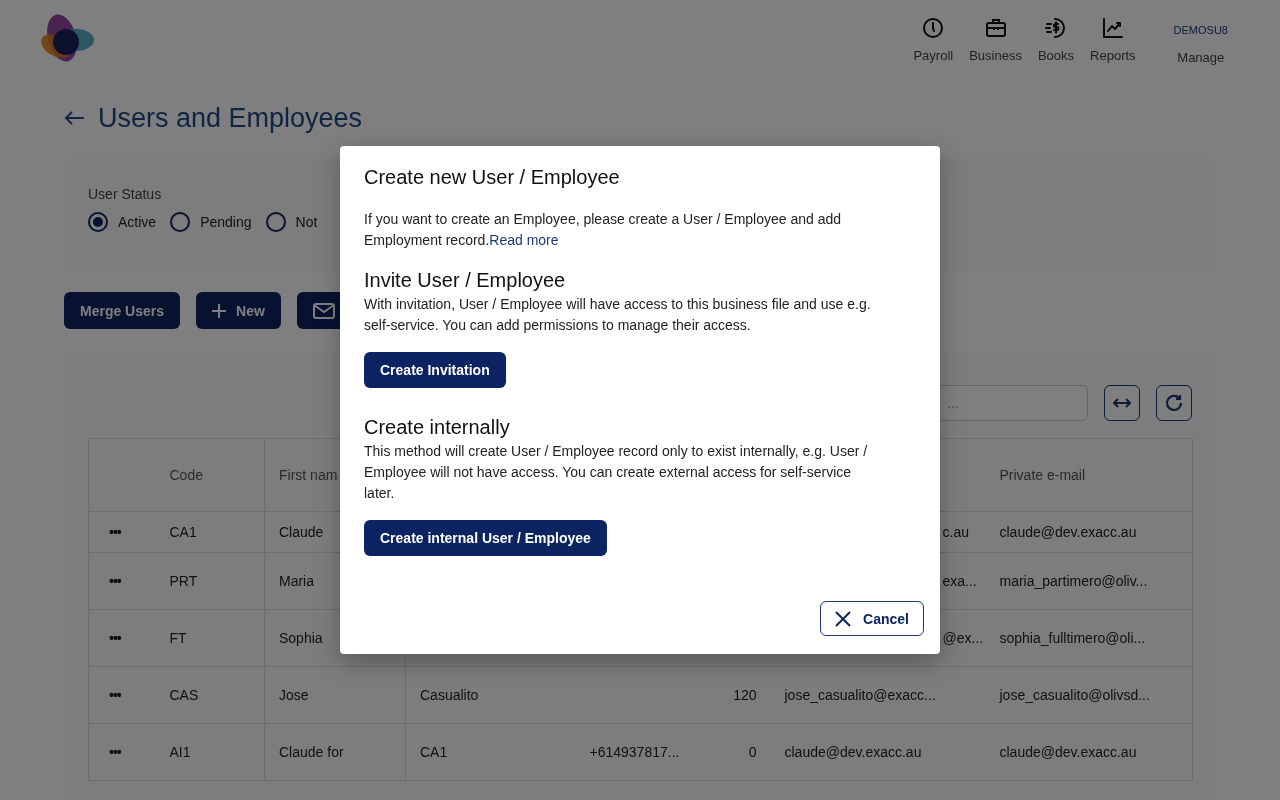 This screenshot has height=800, width=1280. I want to click on clock-icon, so click(933, 28).